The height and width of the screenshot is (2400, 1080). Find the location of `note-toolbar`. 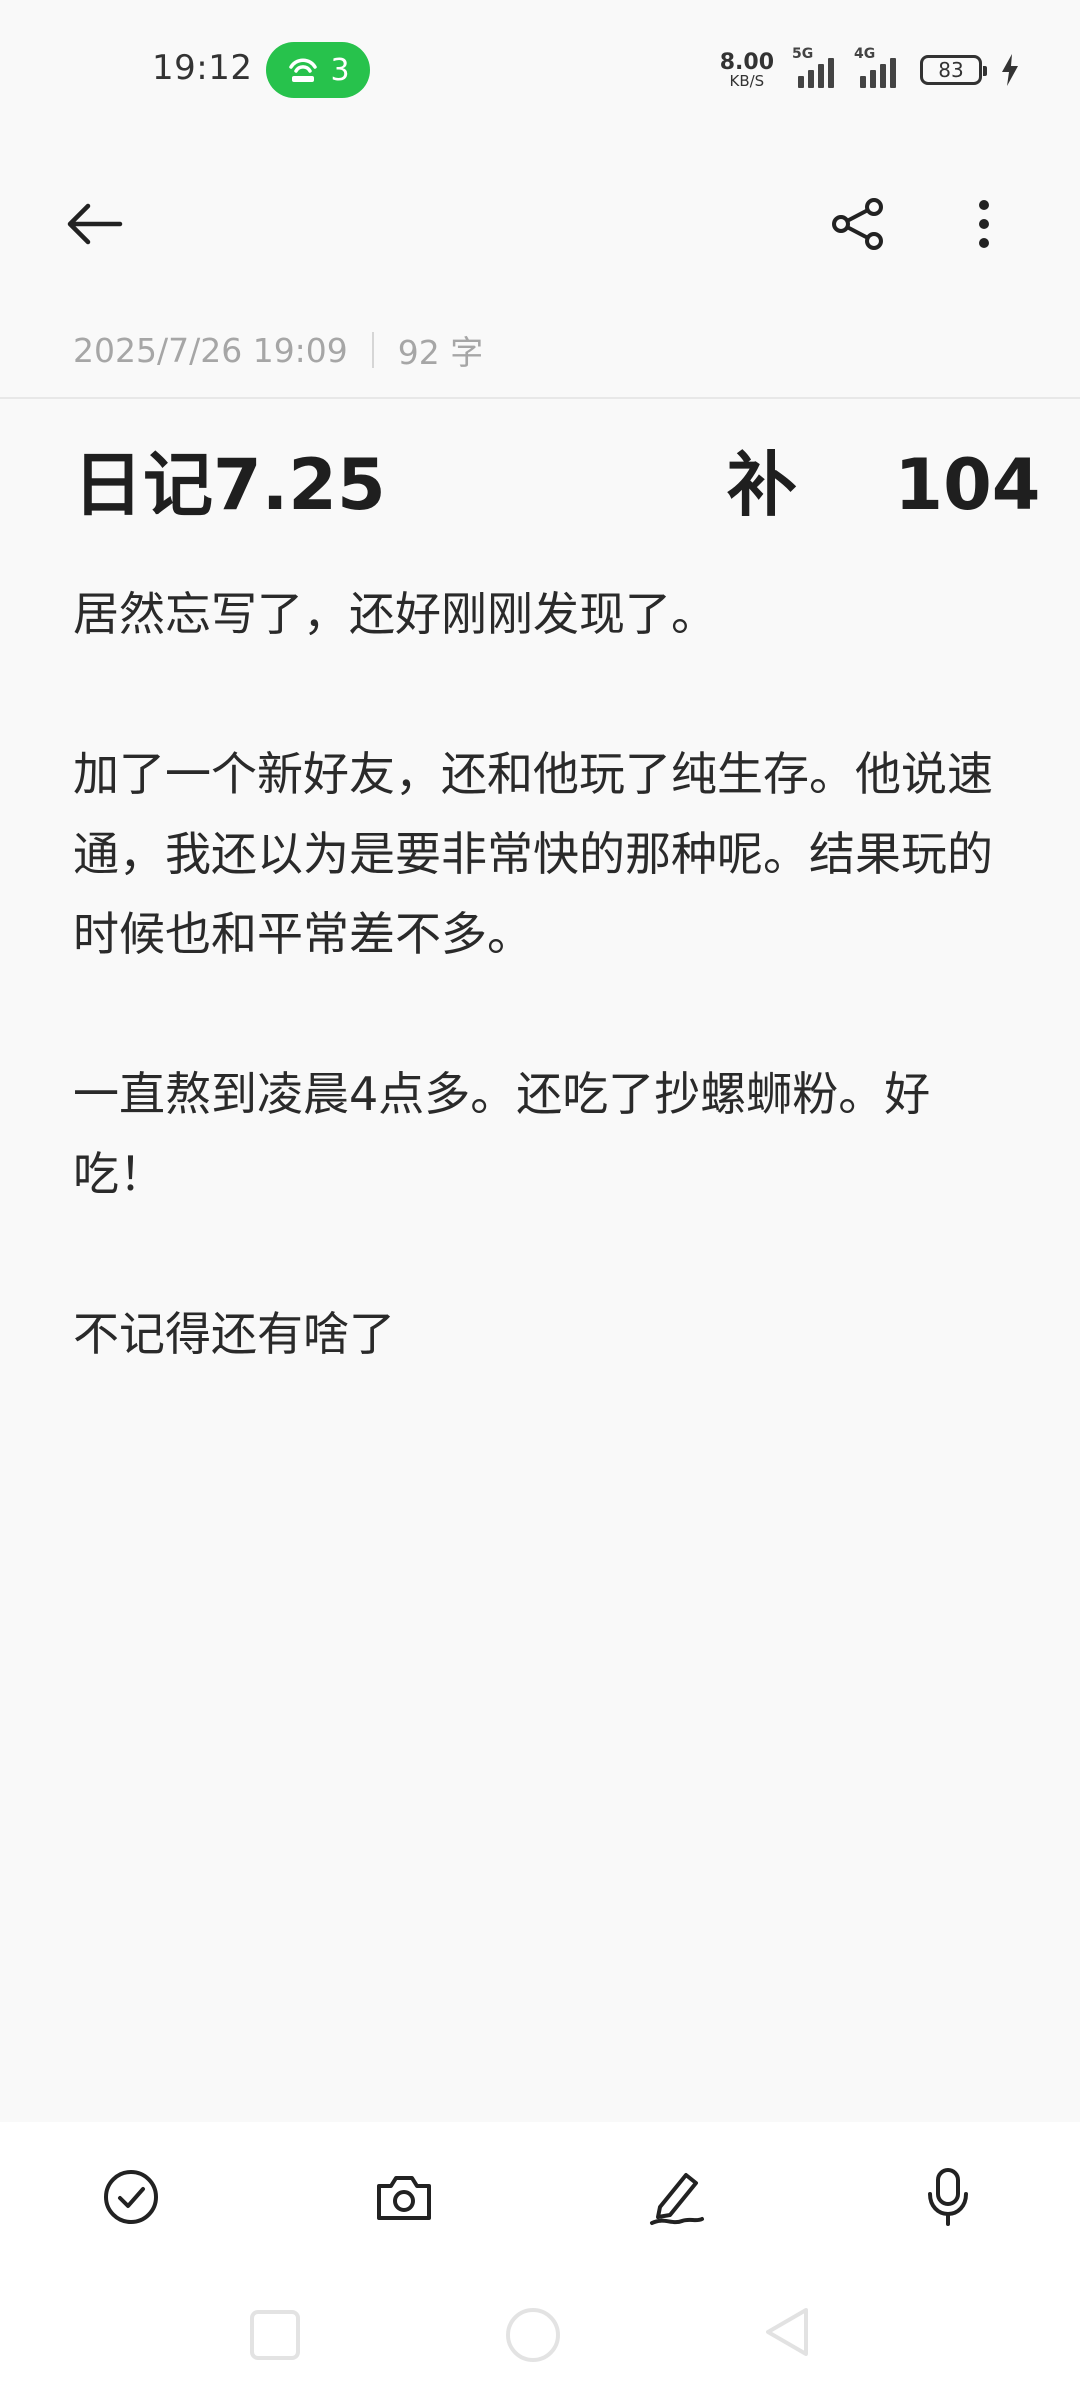

note-toolbar is located at coordinates (540, 223).